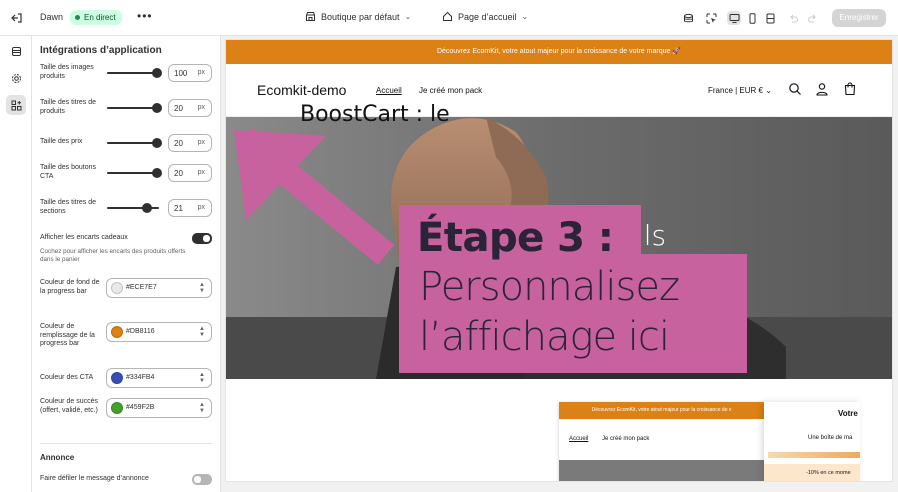 The image size is (898, 492). I want to click on home-icon, so click(447, 16).